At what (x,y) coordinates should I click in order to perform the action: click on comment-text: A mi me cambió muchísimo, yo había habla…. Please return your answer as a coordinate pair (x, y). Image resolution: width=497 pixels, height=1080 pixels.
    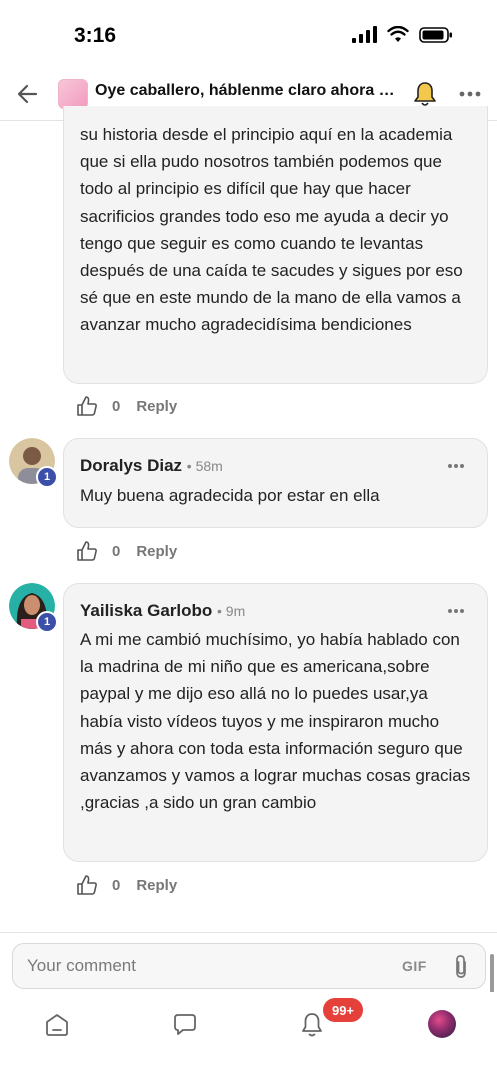
    Looking at the image, I should click on (275, 721).